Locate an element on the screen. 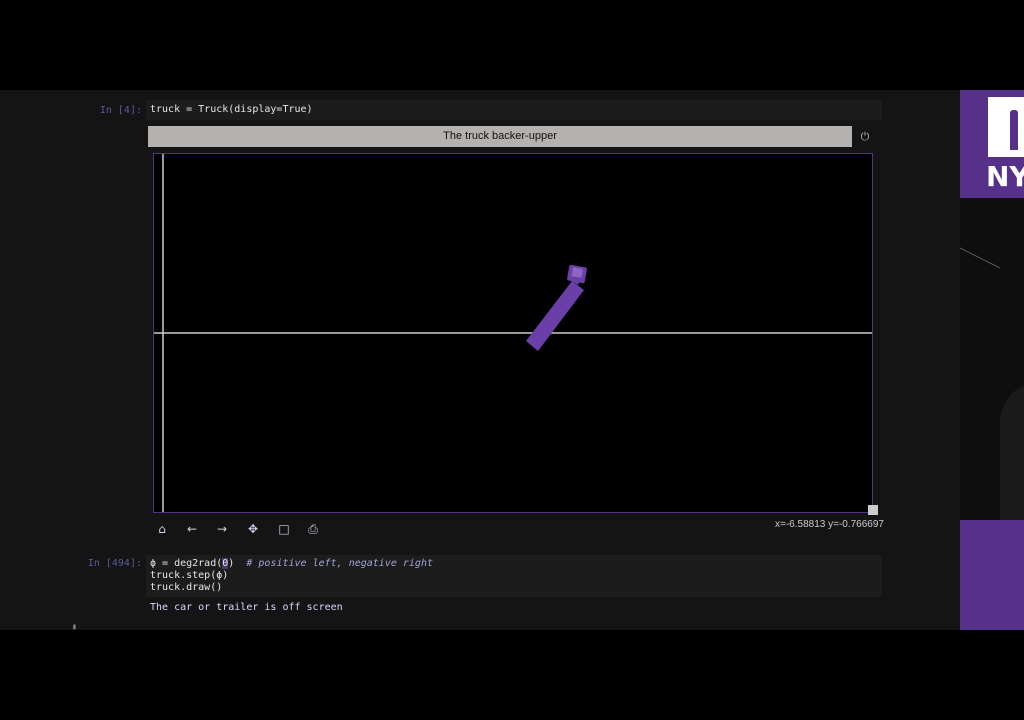  home-icon: ⌂ is located at coordinates (162, 529).